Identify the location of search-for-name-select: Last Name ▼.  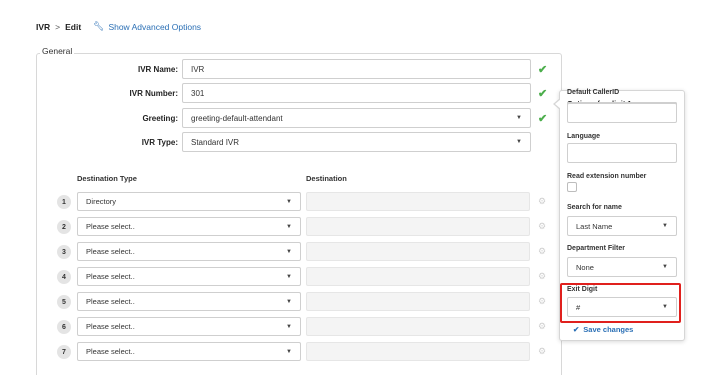
(622, 226).